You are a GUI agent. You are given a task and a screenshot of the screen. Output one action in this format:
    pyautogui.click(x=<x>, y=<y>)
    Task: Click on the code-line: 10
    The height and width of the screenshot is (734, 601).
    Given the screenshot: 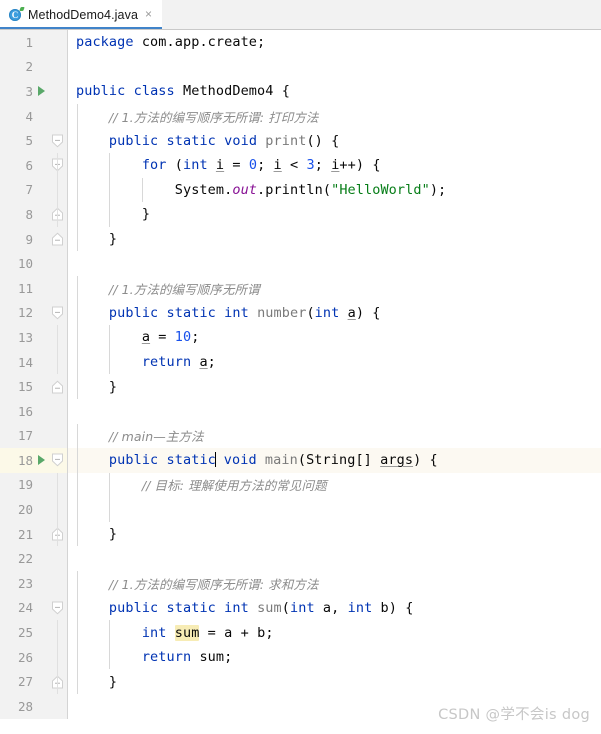 What is the action you would take?
    pyautogui.click(x=300, y=263)
    